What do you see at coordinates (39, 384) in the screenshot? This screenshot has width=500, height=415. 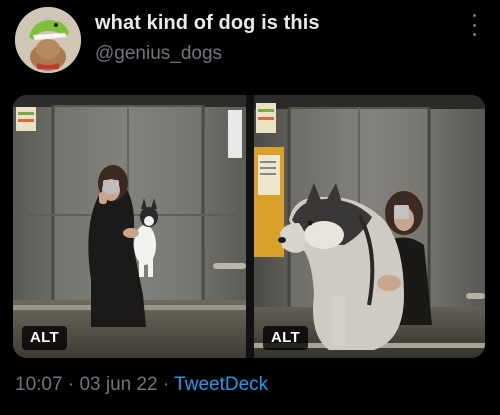 I see `tweet-time: 10:07` at bounding box center [39, 384].